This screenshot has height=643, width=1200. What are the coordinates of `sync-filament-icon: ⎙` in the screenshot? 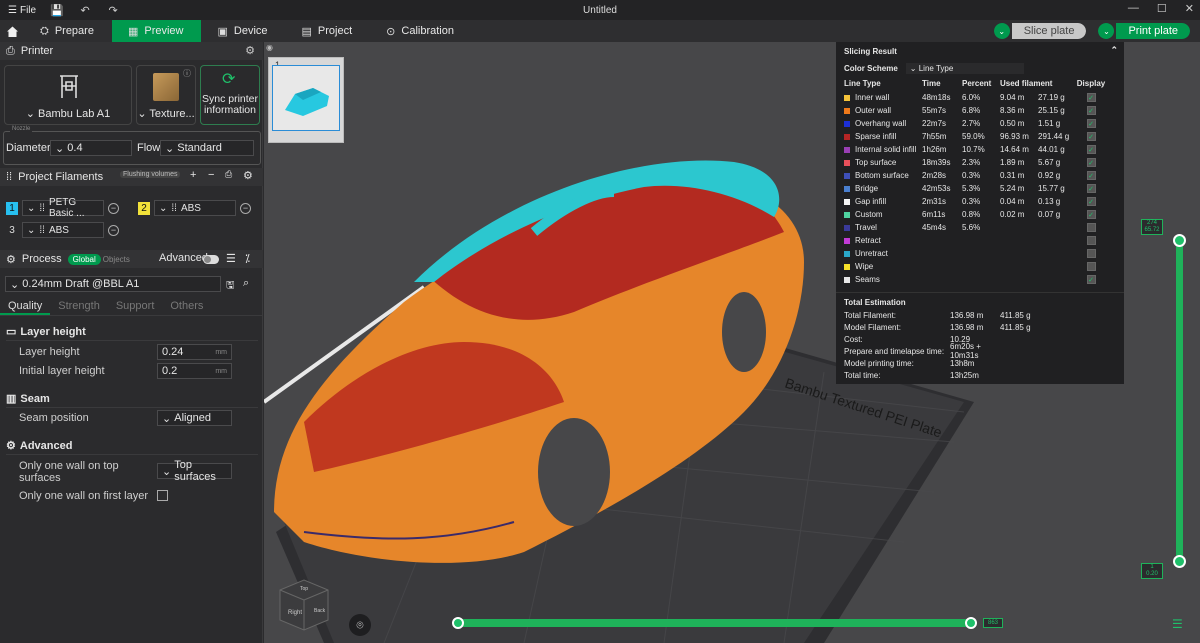 It's located at (228, 174).